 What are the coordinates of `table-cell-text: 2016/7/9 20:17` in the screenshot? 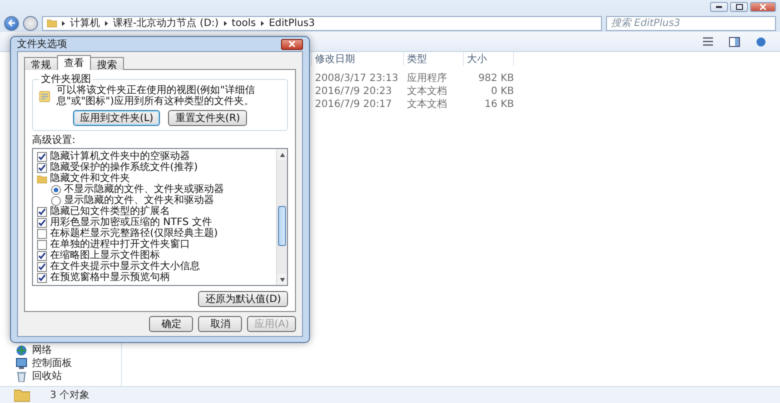 It's located at (353, 104).